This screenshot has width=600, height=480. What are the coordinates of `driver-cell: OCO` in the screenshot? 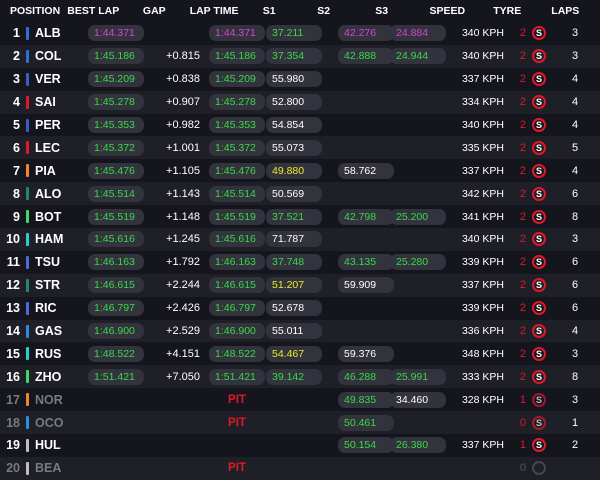 It's located at (57, 422).